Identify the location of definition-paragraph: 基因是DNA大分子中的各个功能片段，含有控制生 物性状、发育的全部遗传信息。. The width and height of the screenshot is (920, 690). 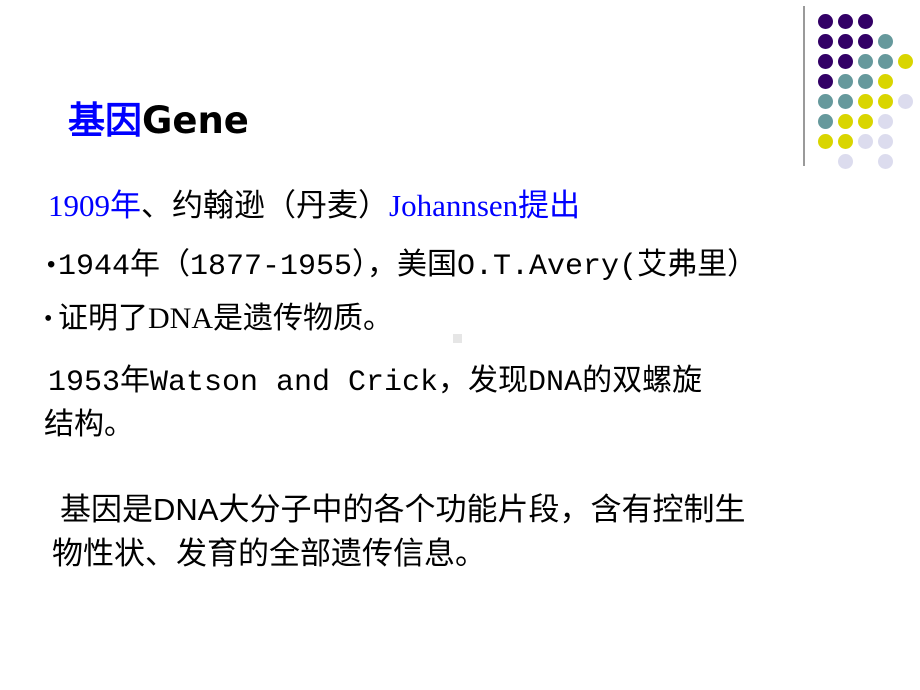
(461, 532).